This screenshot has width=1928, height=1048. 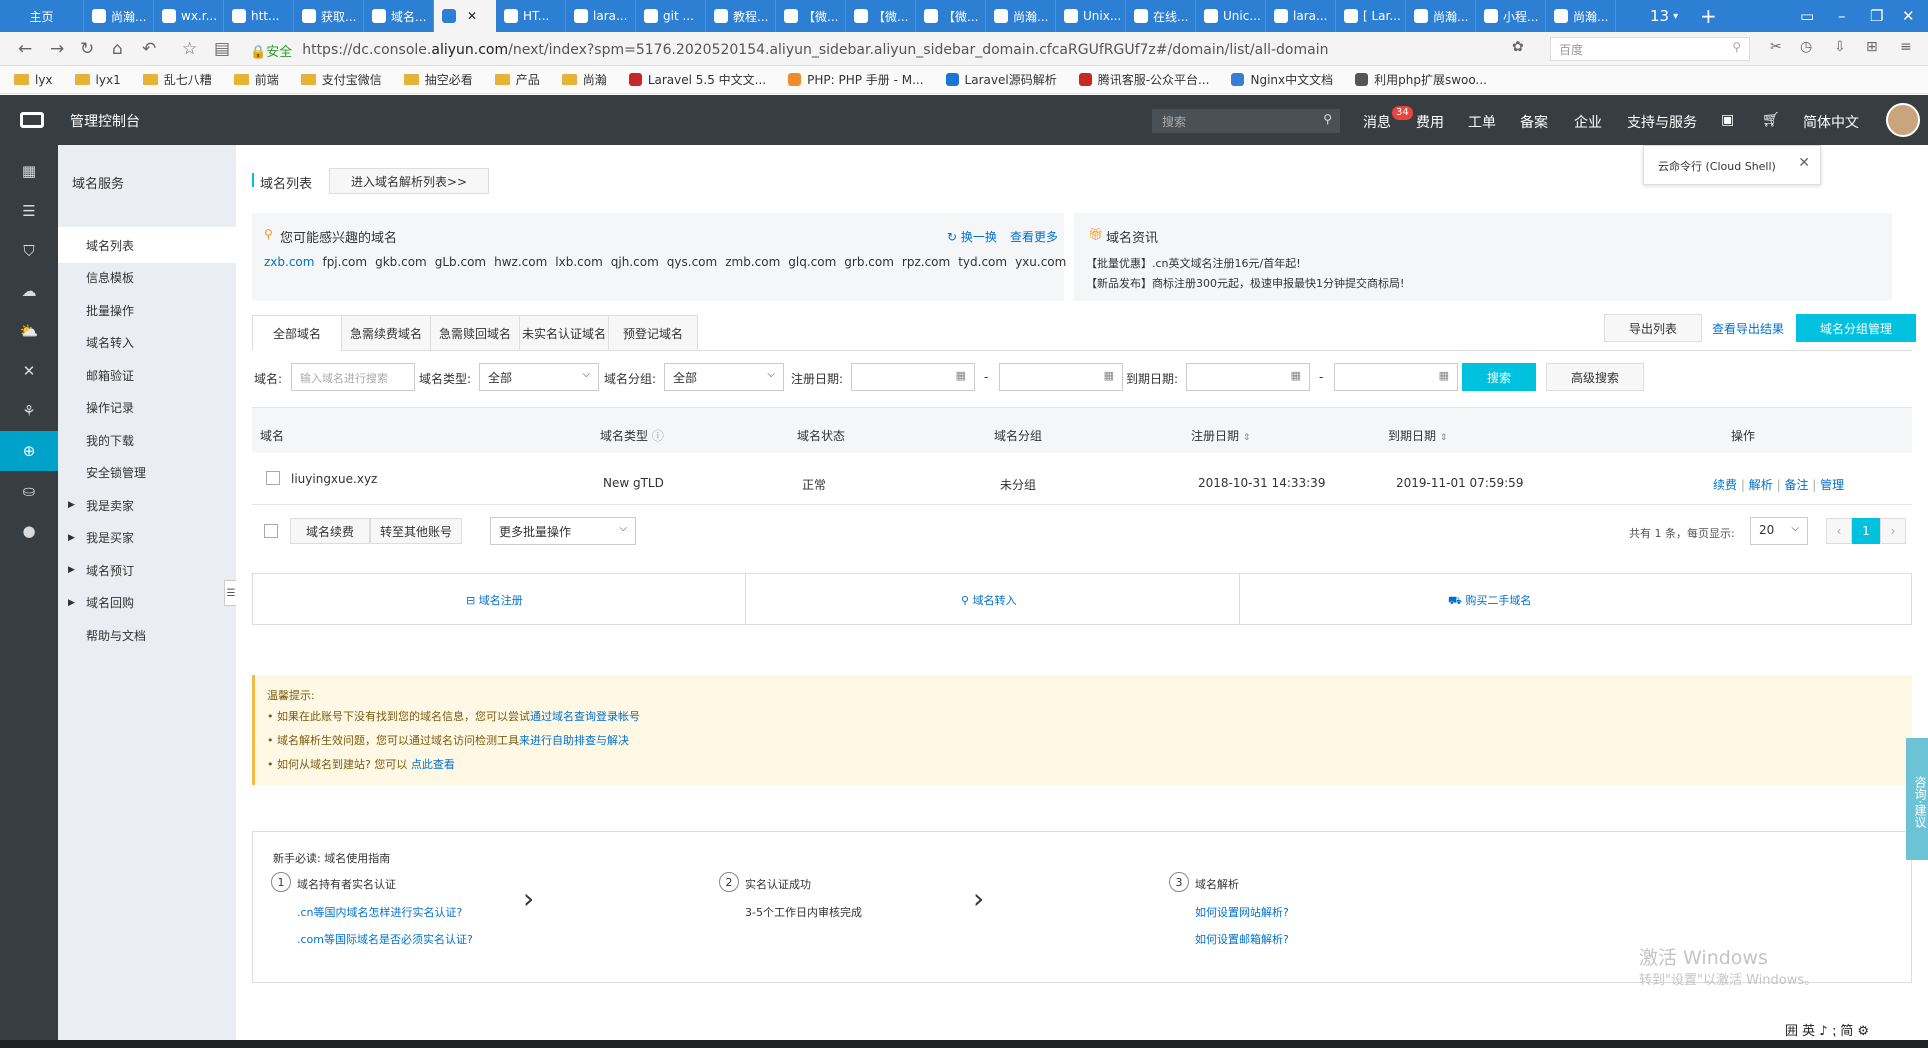 What do you see at coordinates (517, 79) in the screenshot?
I see `bookmark-item: 产品` at bounding box center [517, 79].